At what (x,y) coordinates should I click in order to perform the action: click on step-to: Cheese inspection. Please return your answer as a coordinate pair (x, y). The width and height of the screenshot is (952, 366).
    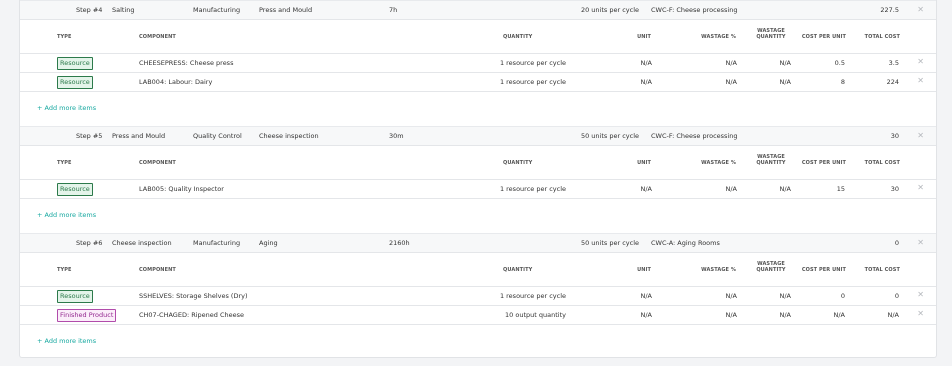
    Looking at the image, I should click on (289, 136).